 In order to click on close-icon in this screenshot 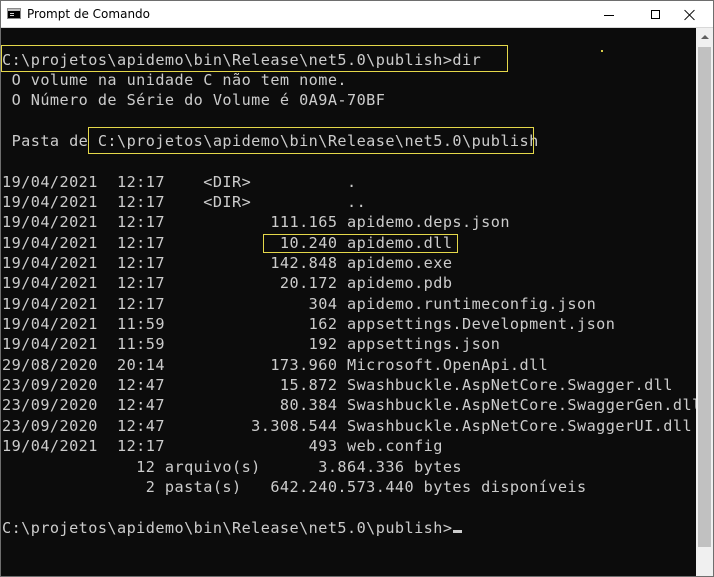, I will do `click(690, 15)`.